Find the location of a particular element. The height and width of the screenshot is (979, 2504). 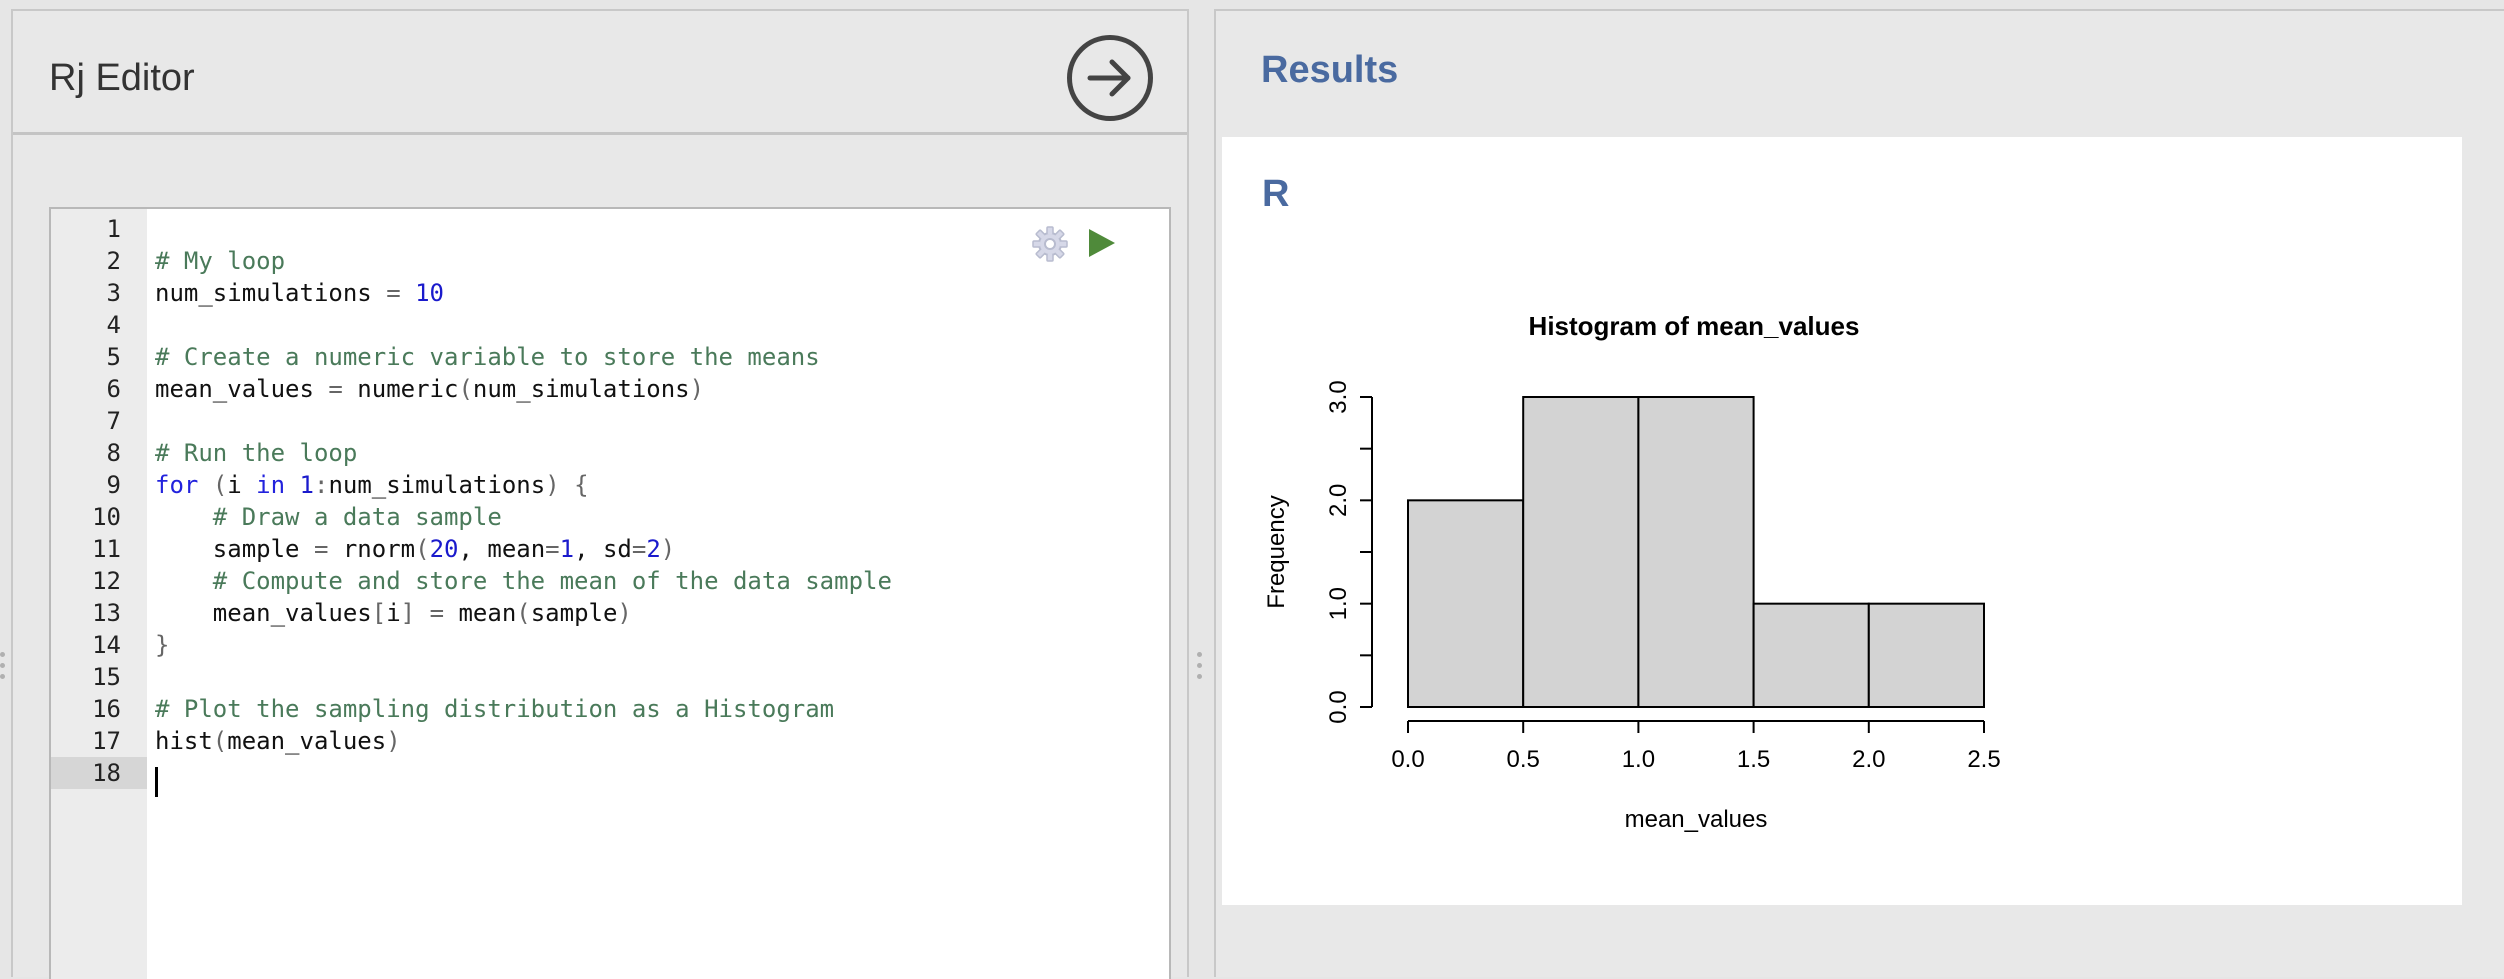

line-number: 7 is located at coordinates (113, 421).